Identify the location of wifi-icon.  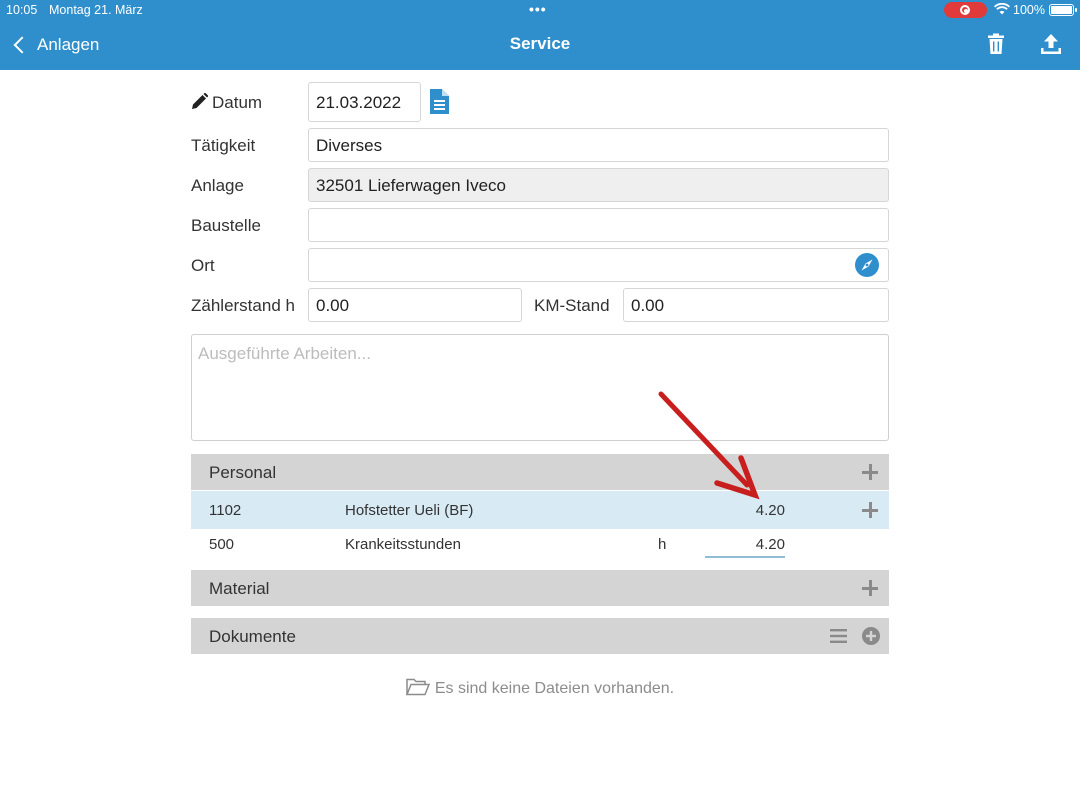
(1002, 9).